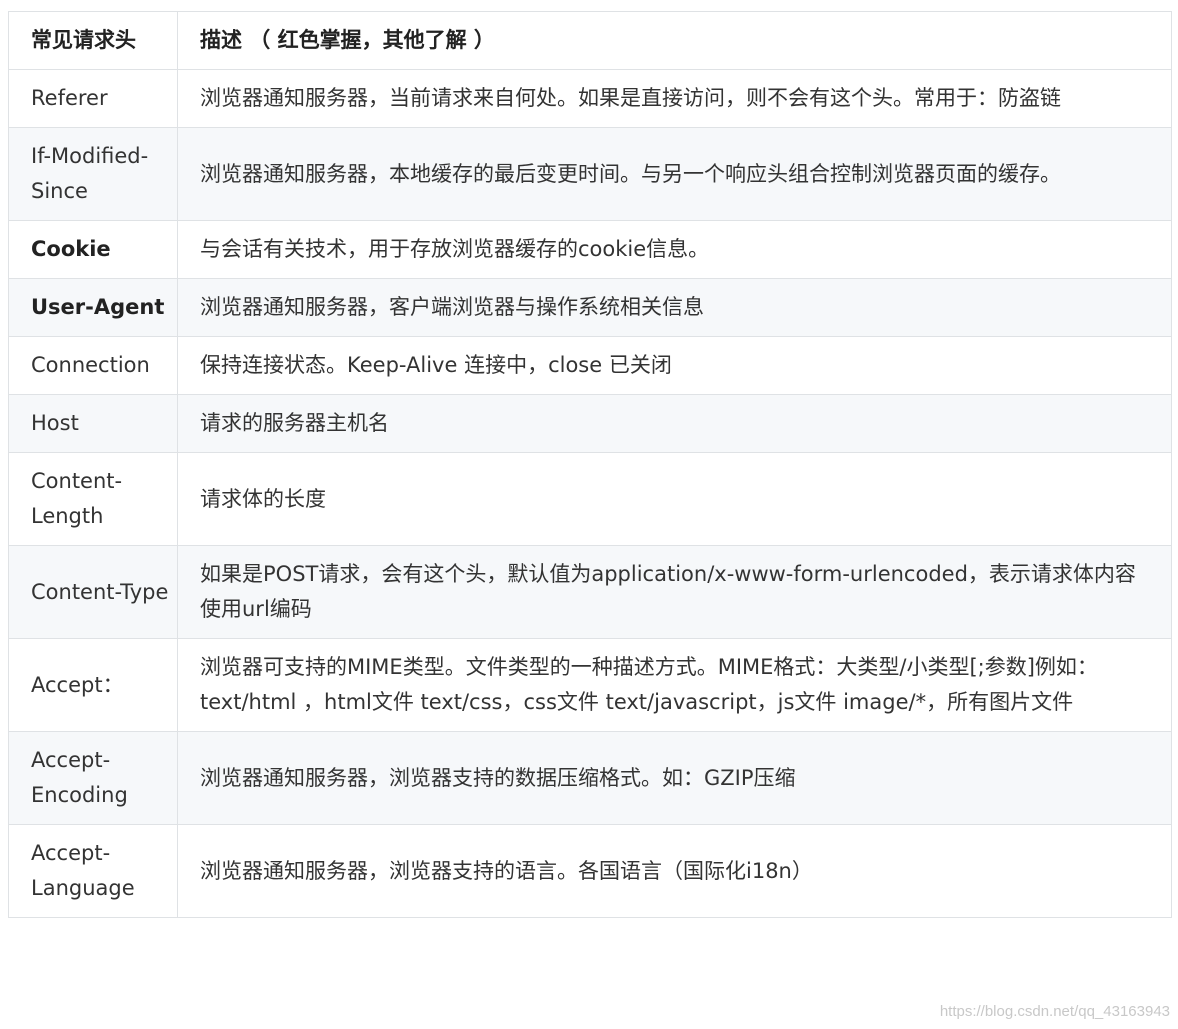 This screenshot has height=1029, width=1178. Describe the element at coordinates (93, 40) in the screenshot. I see `header-name-column: 常见请求头` at that location.